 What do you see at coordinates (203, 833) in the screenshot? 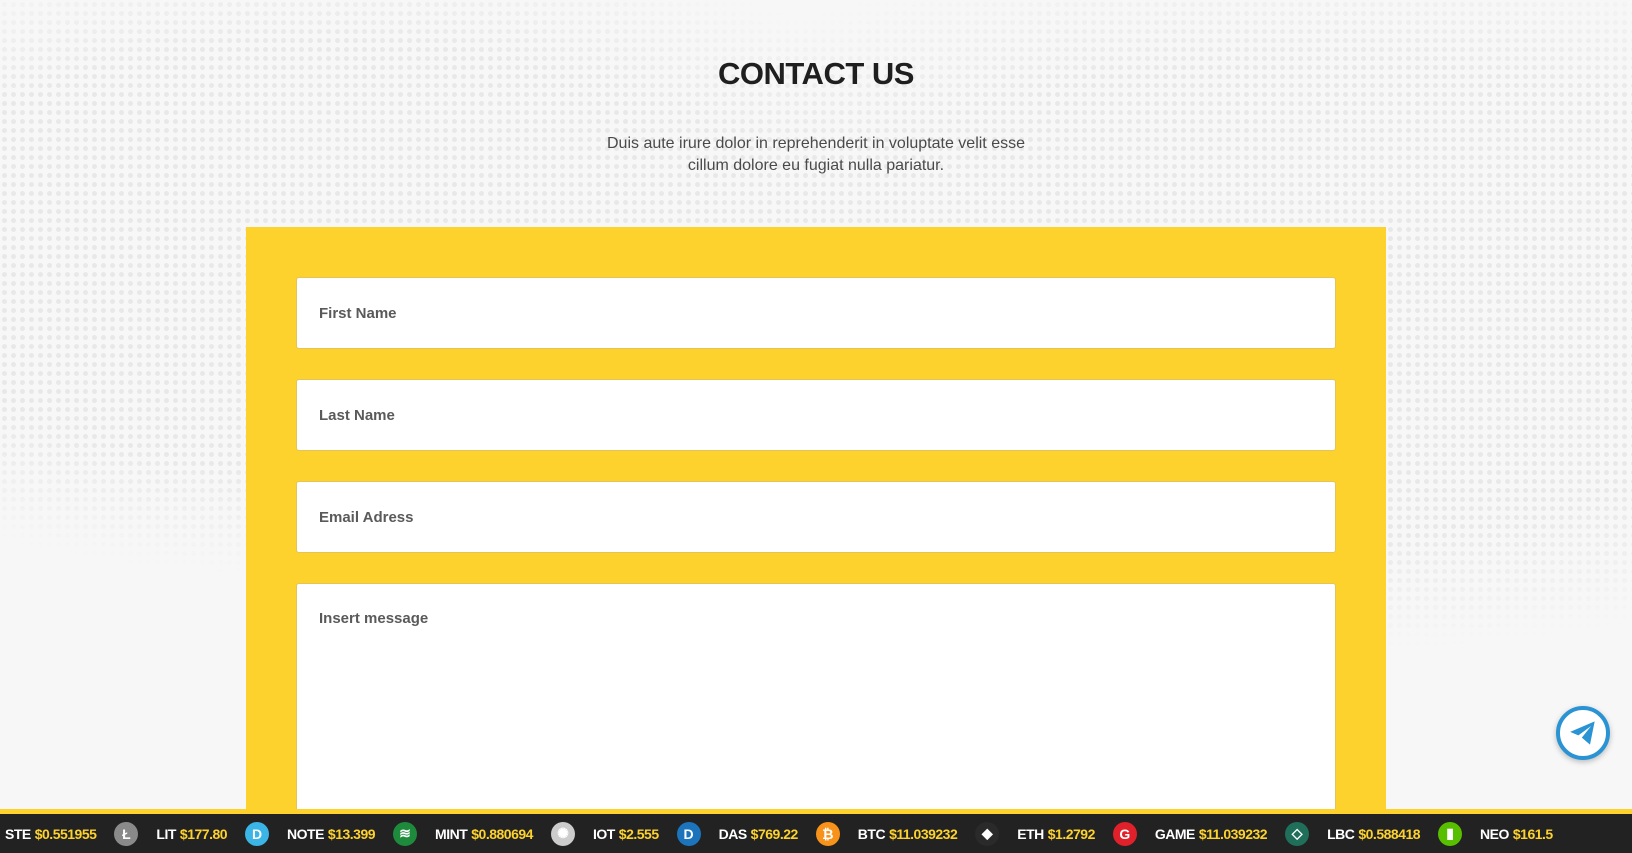
I see `ticker-price: $177.80` at bounding box center [203, 833].